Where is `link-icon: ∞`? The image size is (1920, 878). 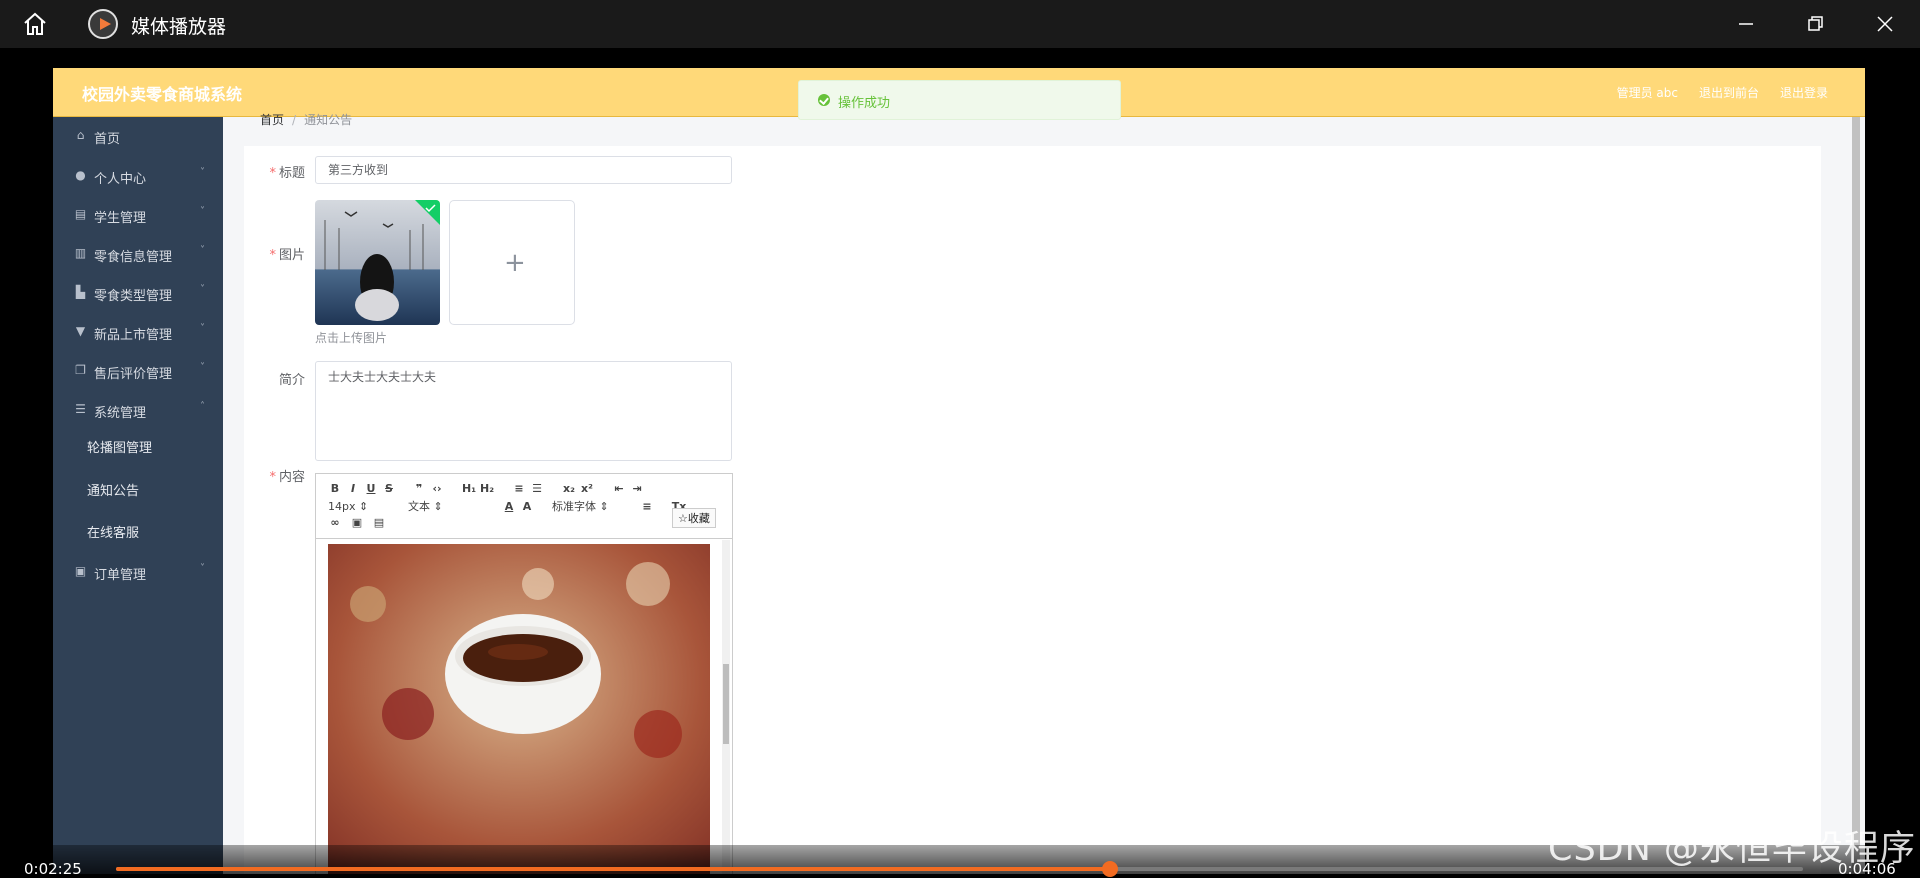
link-icon: ∞ is located at coordinates (335, 522).